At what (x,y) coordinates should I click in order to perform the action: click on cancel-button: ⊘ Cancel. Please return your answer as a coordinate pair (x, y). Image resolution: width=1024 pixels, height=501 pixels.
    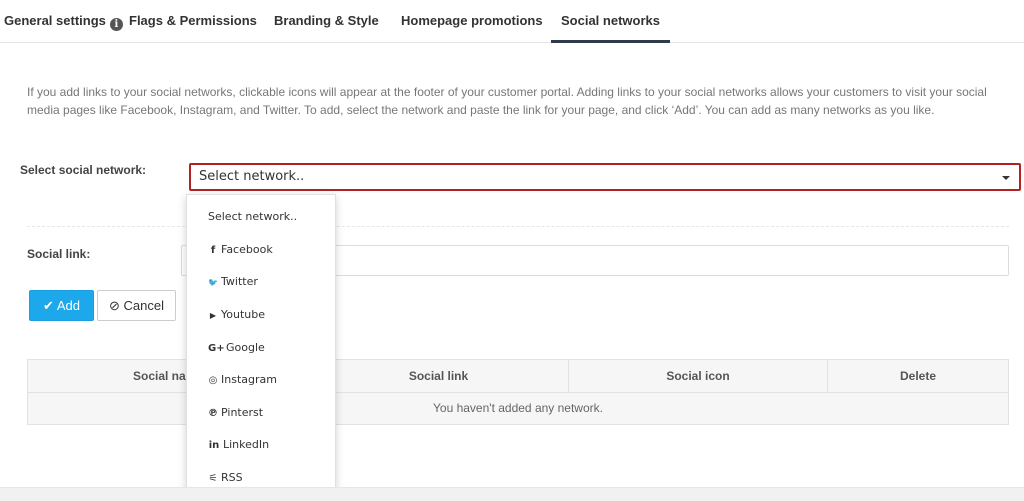
    Looking at the image, I should click on (136, 305).